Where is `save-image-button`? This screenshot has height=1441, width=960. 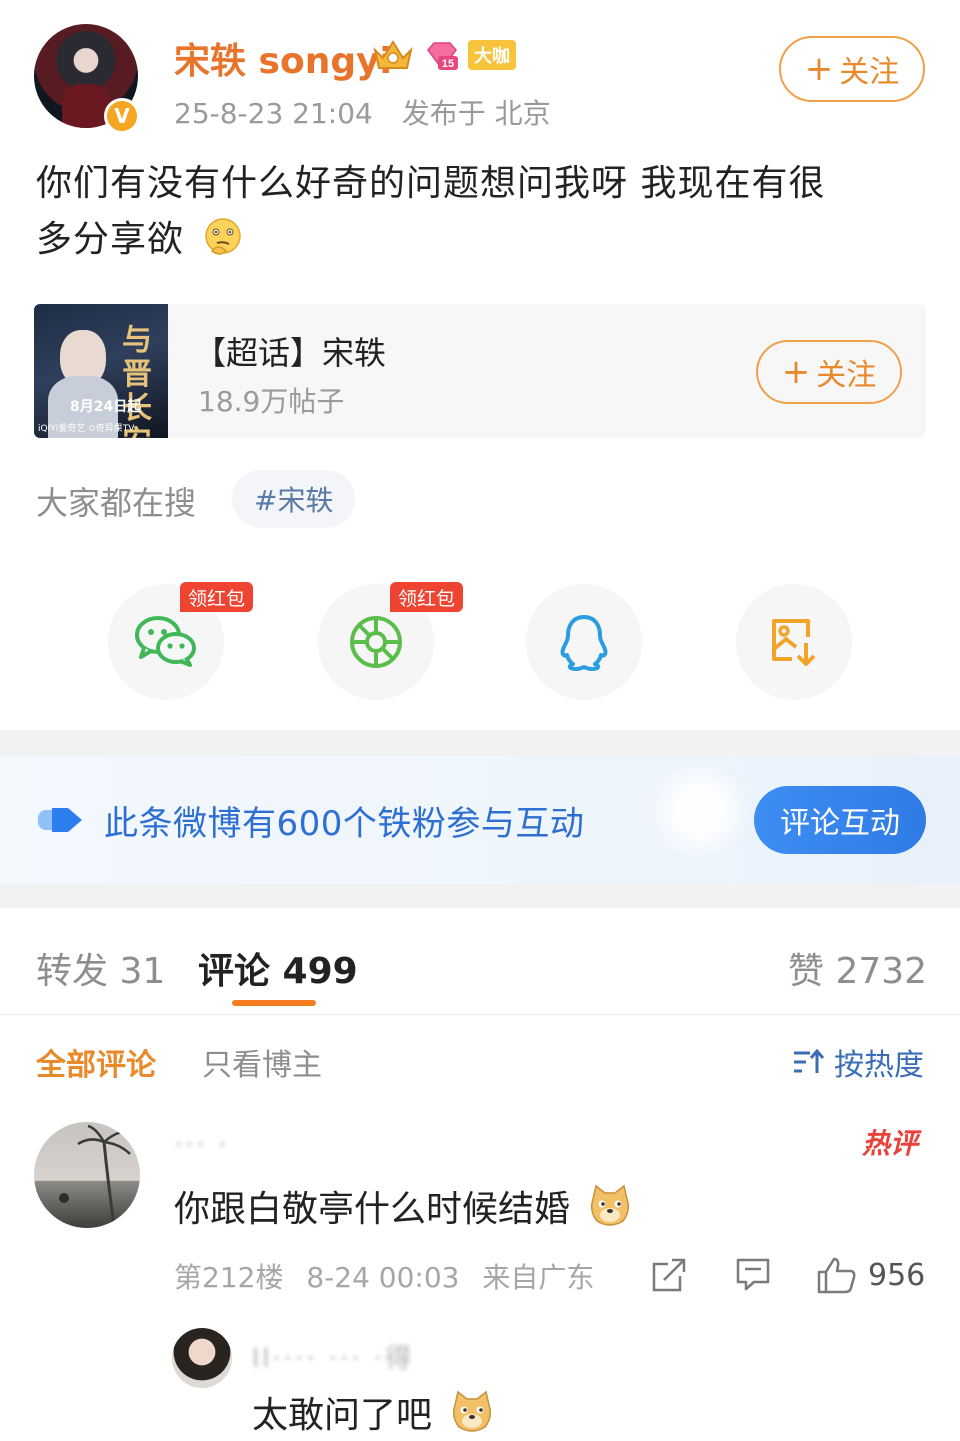 save-image-button is located at coordinates (794, 642).